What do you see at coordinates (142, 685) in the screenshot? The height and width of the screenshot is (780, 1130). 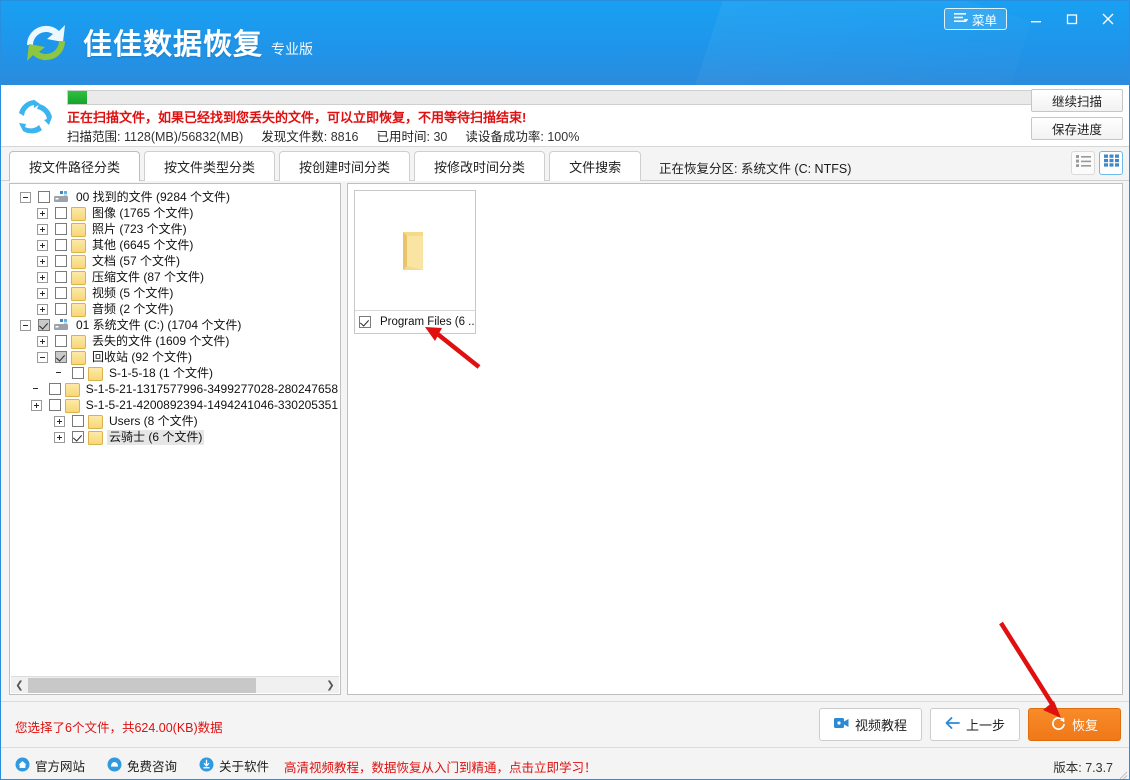 I see `scrollbar-thumb` at bounding box center [142, 685].